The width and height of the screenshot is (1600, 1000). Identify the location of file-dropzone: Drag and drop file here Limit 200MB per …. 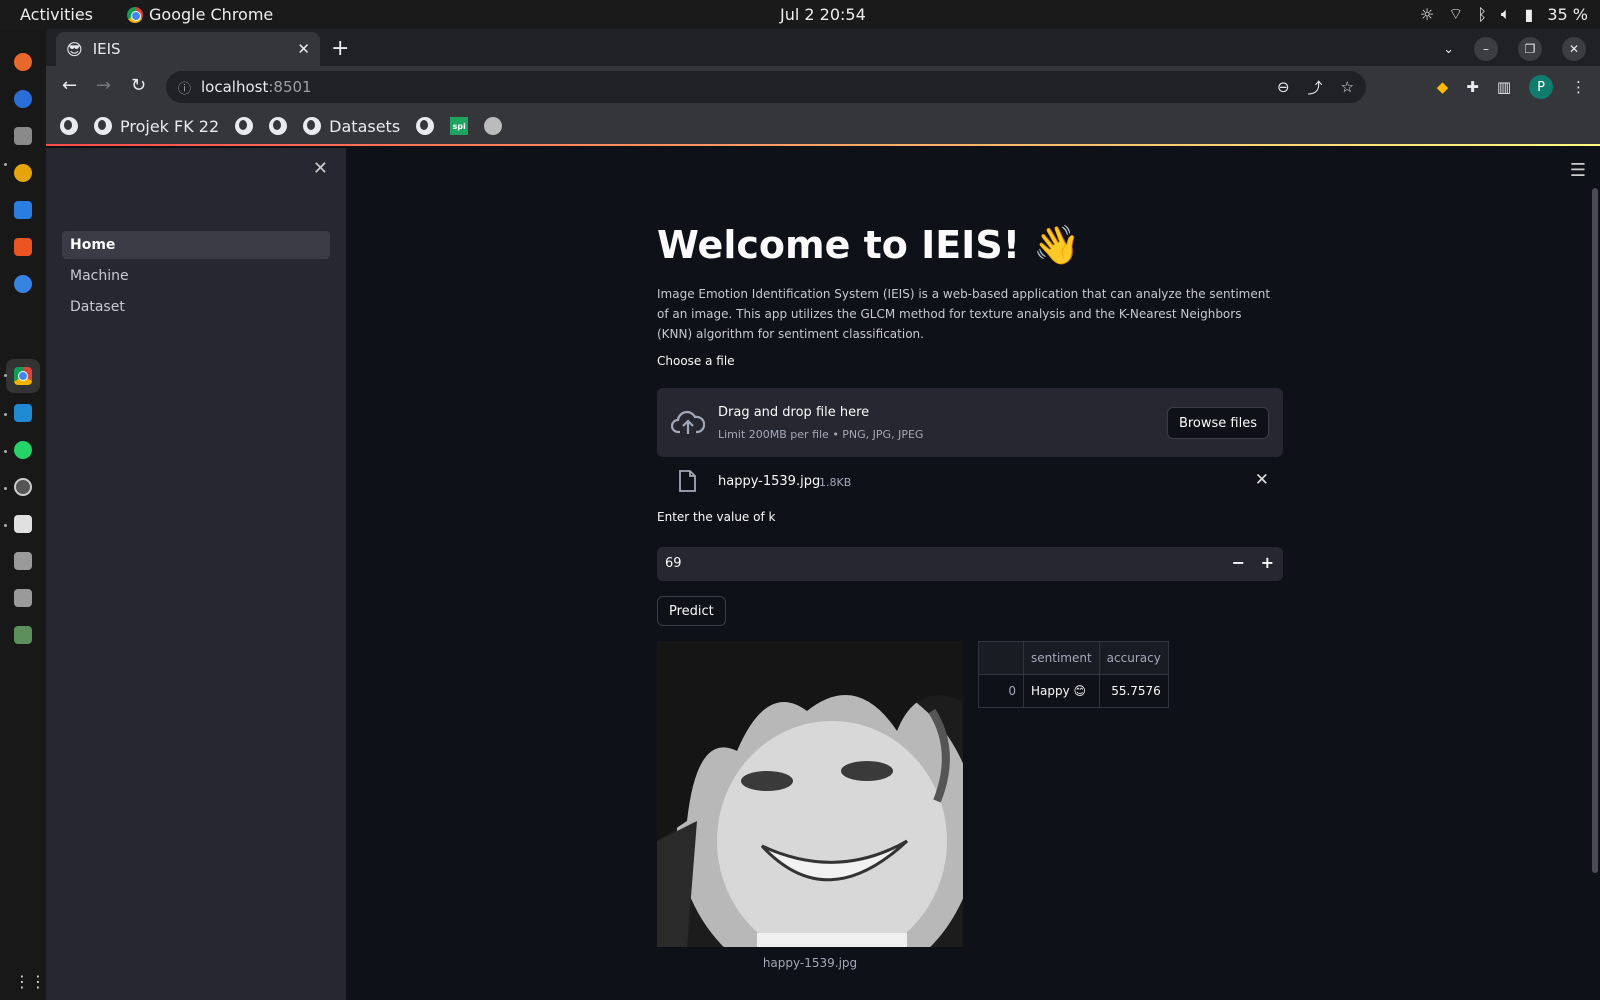
(970, 422).